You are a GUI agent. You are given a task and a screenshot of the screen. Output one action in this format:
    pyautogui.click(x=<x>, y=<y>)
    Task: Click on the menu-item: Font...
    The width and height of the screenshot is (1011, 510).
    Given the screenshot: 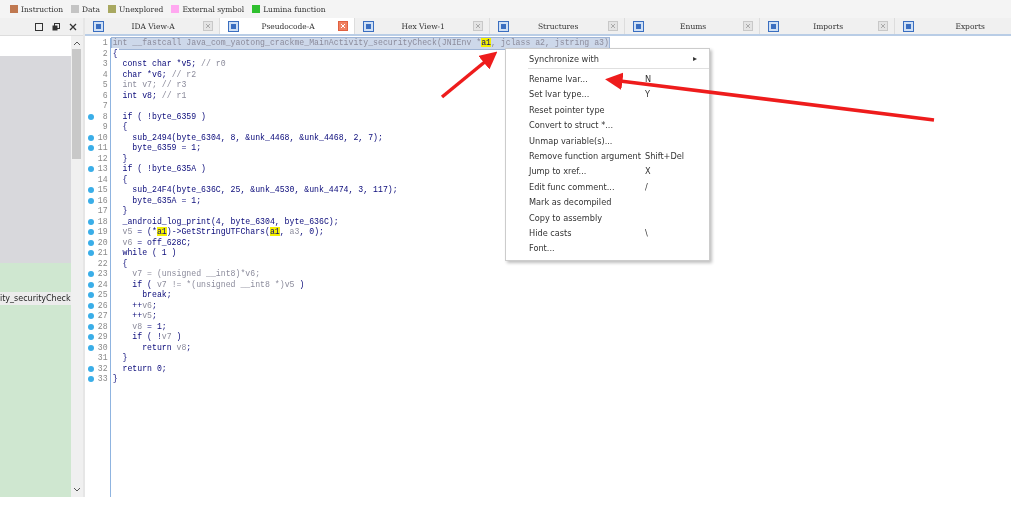 What is the action you would take?
    pyautogui.click(x=607, y=248)
    